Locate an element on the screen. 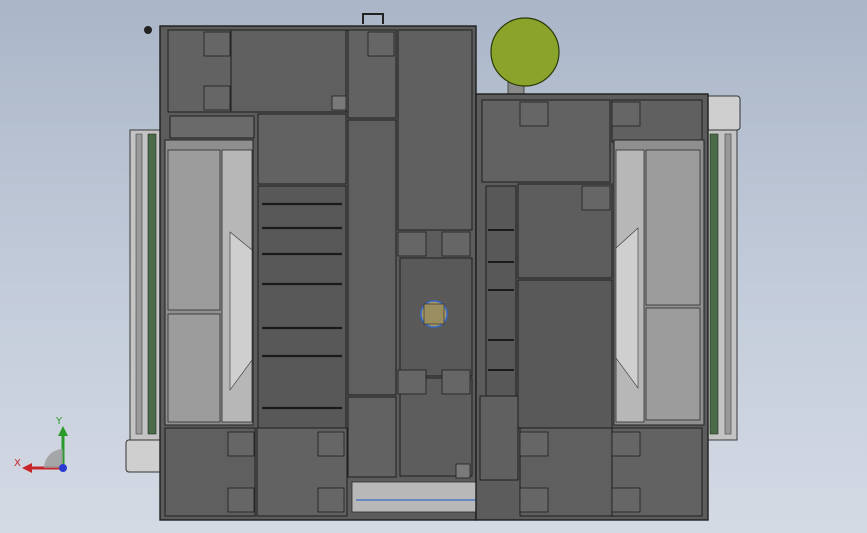  green-sphere-part is located at coordinates (525, 56).